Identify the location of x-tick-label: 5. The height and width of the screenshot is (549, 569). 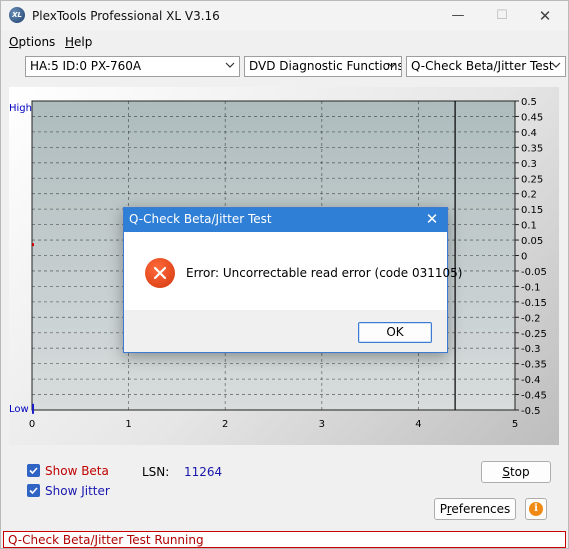
(515, 424).